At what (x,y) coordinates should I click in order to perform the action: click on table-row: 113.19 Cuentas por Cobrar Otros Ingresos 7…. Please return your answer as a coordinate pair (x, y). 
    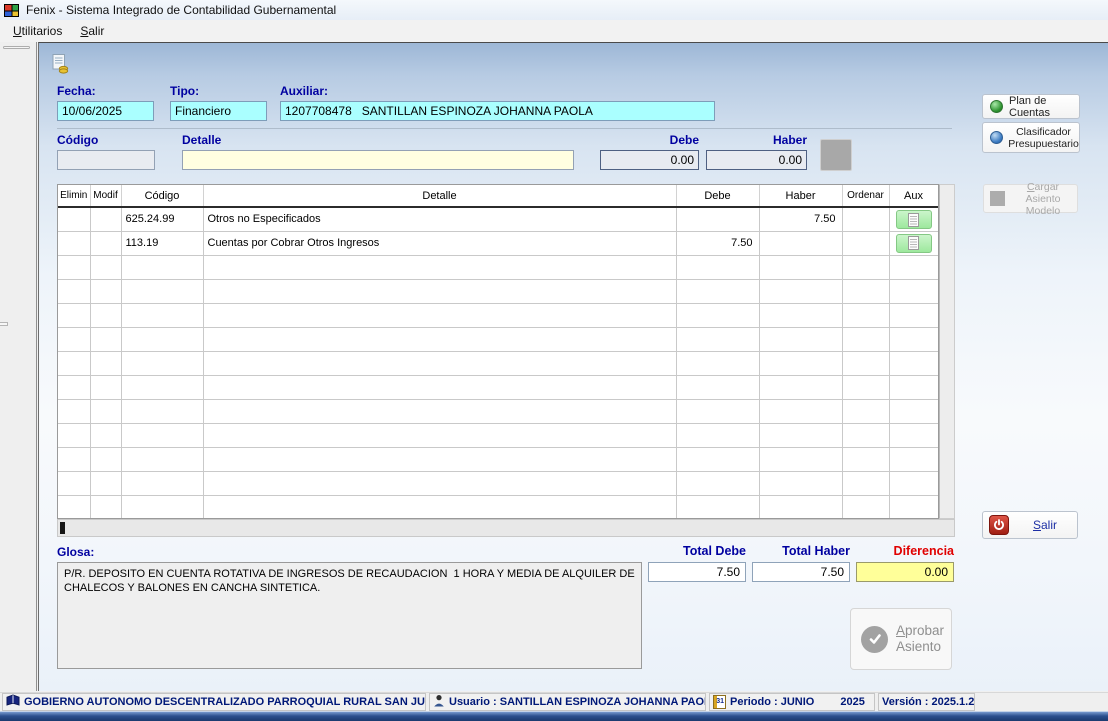
    Looking at the image, I should click on (498, 243).